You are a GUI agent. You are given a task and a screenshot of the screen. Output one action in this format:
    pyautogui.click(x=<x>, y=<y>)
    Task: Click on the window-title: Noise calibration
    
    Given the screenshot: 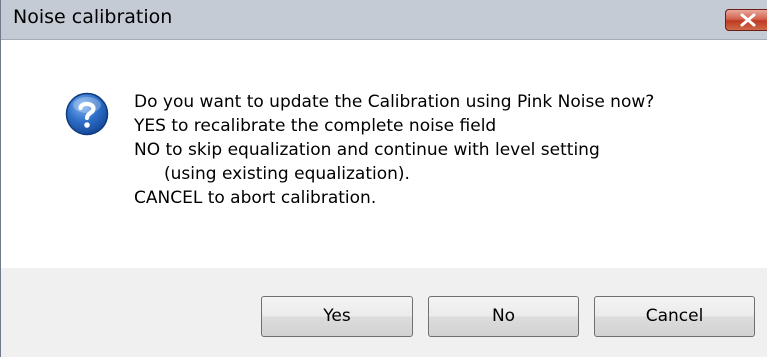 What is the action you would take?
    pyautogui.click(x=93, y=17)
    